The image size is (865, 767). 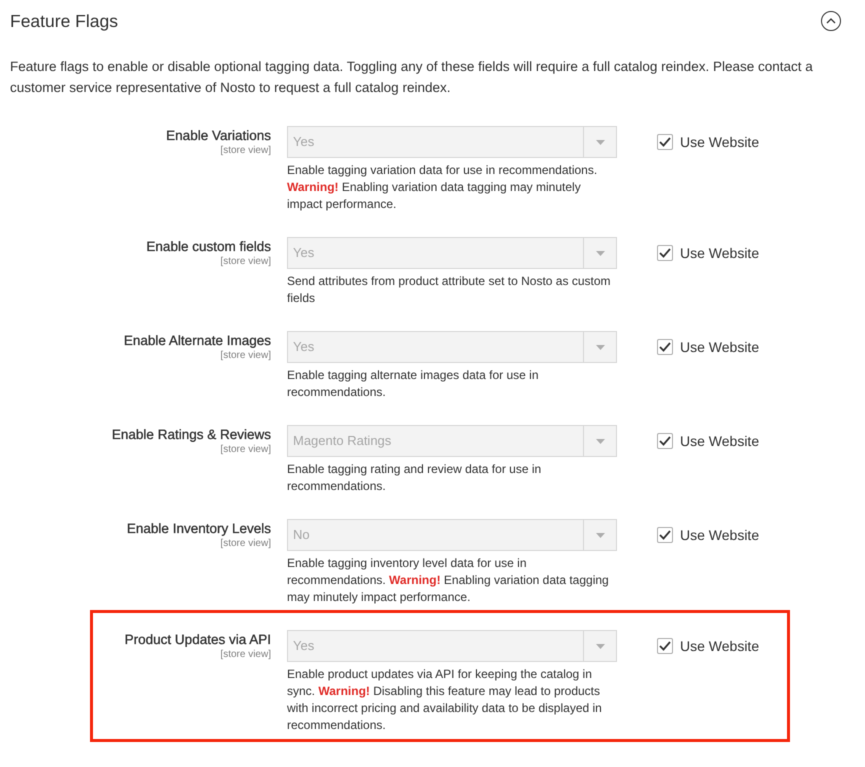 I want to click on section-title: Feature Flags, so click(x=64, y=21).